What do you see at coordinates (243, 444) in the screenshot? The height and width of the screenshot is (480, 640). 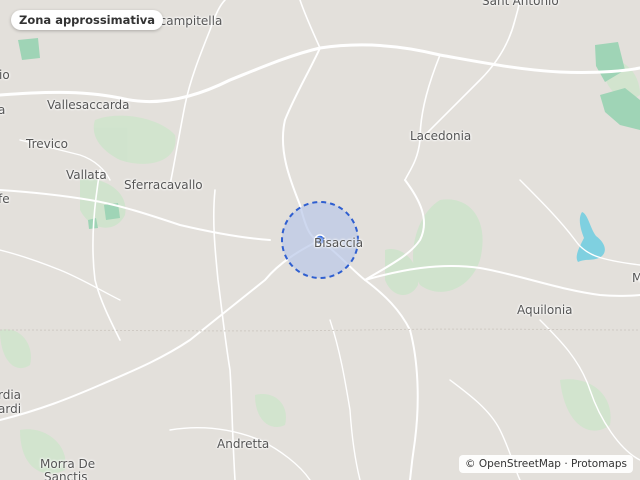 I see `place-label-andretta: Andretta` at bounding box center [243, 444].